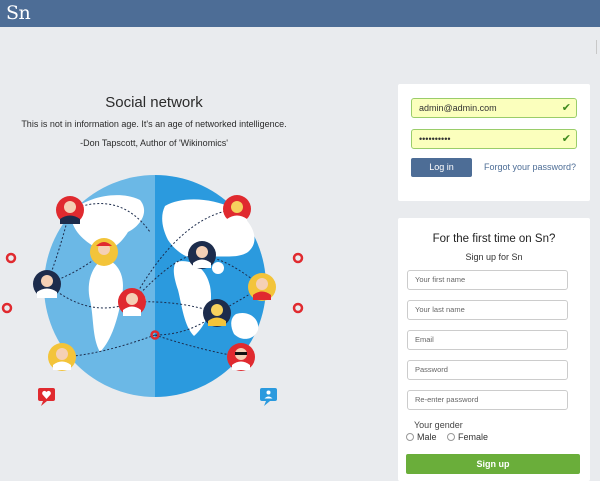 The width and height of the screenshot is (600, 481). I want to click on user-chat-icon, so click(268, 397).